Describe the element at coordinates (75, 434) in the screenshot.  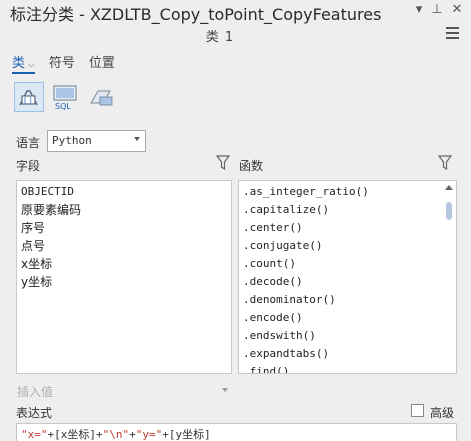
I see `expression-token: [x坐标]` at that location.